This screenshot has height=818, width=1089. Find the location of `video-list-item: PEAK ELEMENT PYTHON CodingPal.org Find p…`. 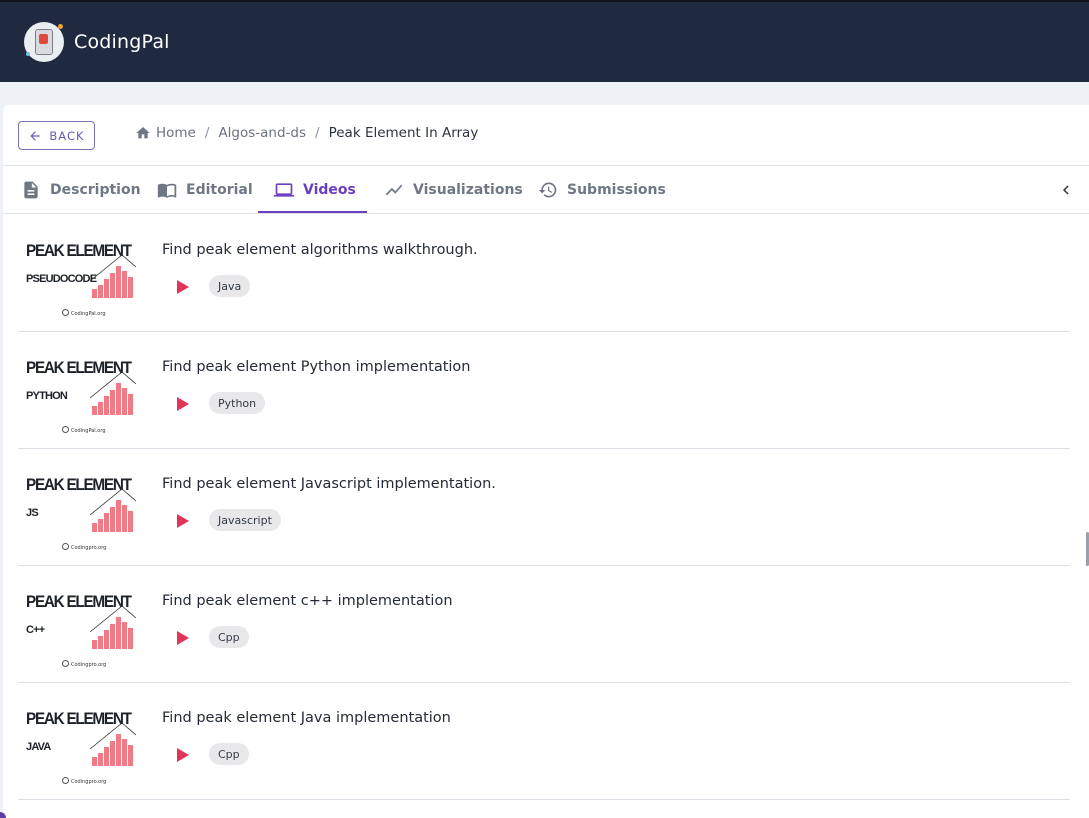

video-list-item: PEAK ELEMENT PYTHON CodingPal.org Find p… is located at coordinates (544, 390).